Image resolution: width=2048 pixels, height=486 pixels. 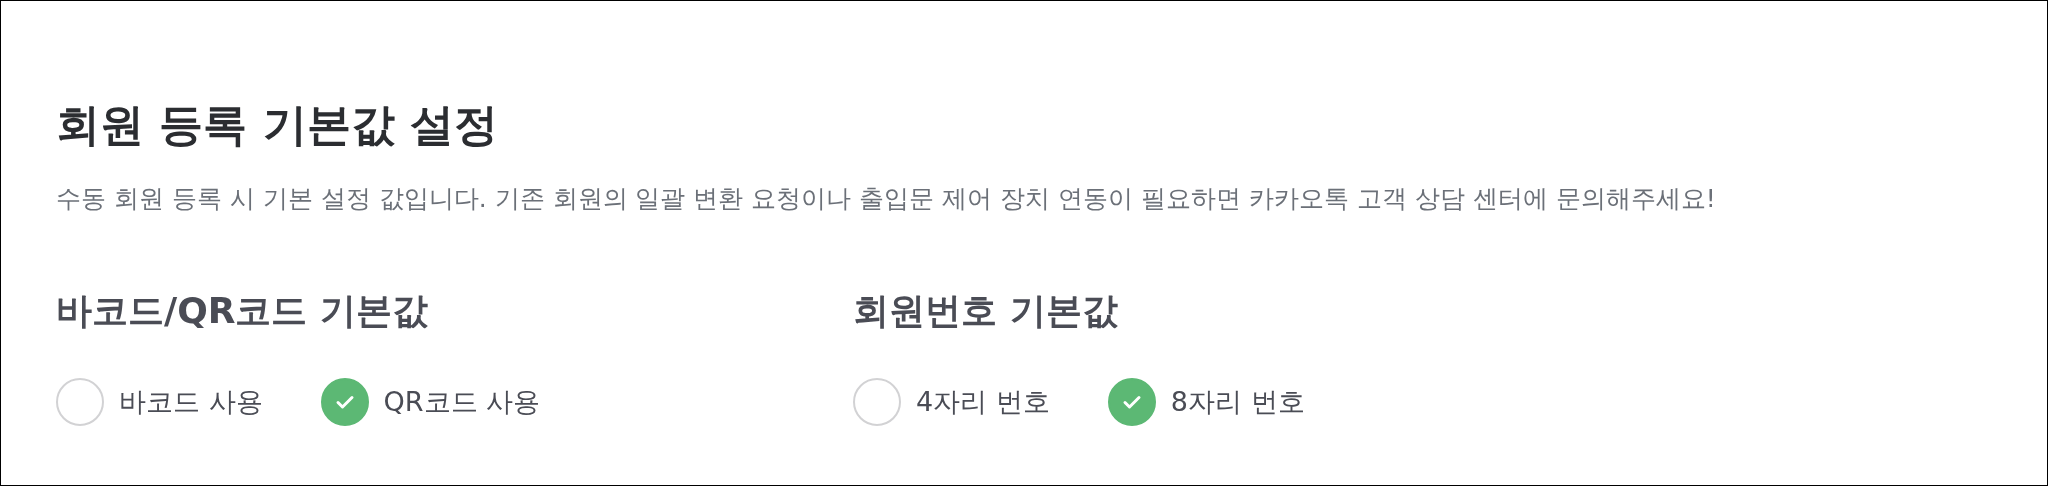 What do you see at coordinates (242, 311) in the screenshot?
I see `section-heading: 바코드/QR코드 기본값` at bounding box center [242, 311].